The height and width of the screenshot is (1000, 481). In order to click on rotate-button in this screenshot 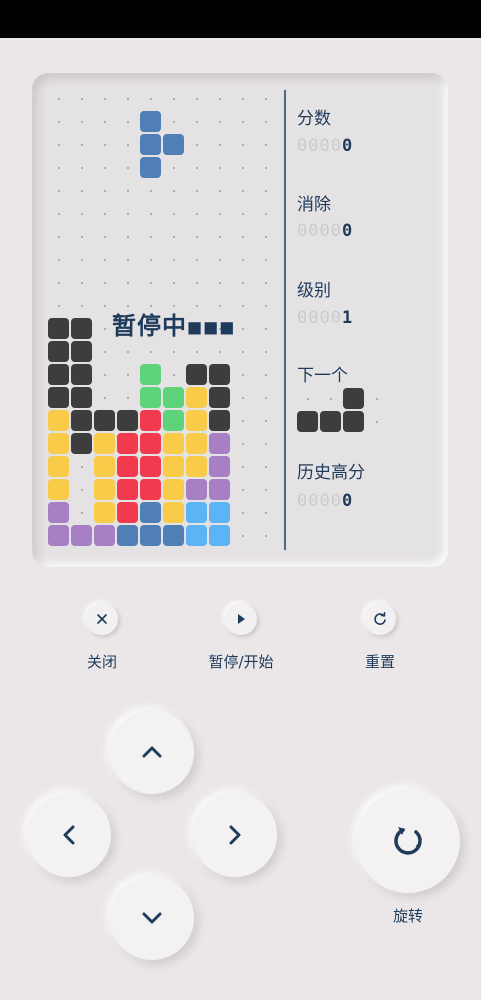, I will do `click(408, 841)`.